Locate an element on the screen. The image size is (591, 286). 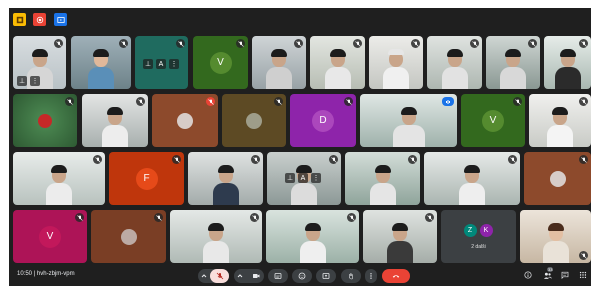
more-options-button is located at coordinates (371, 276).